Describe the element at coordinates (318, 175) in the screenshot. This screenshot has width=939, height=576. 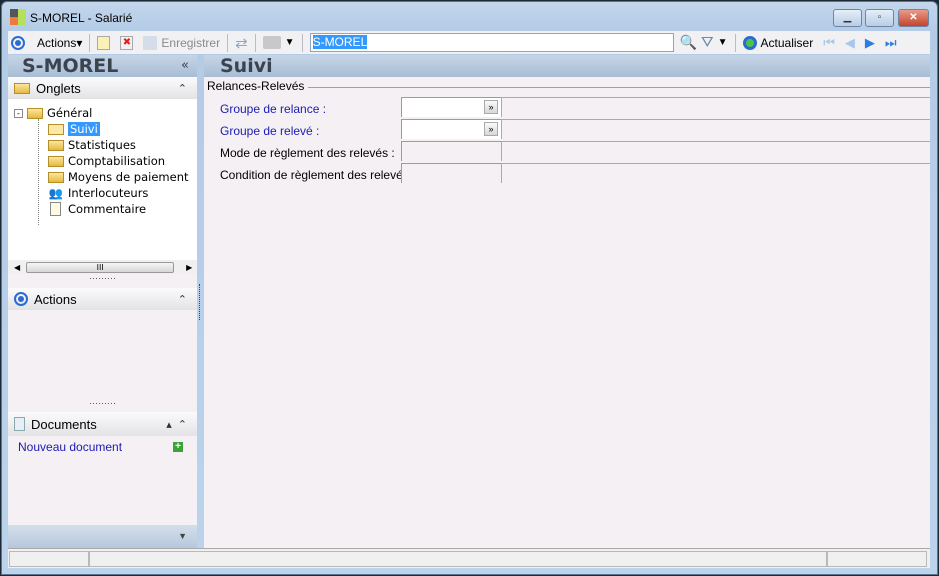
I see `field-label-condition-de-reglement: Condition de règlement des relevés :` at that location.